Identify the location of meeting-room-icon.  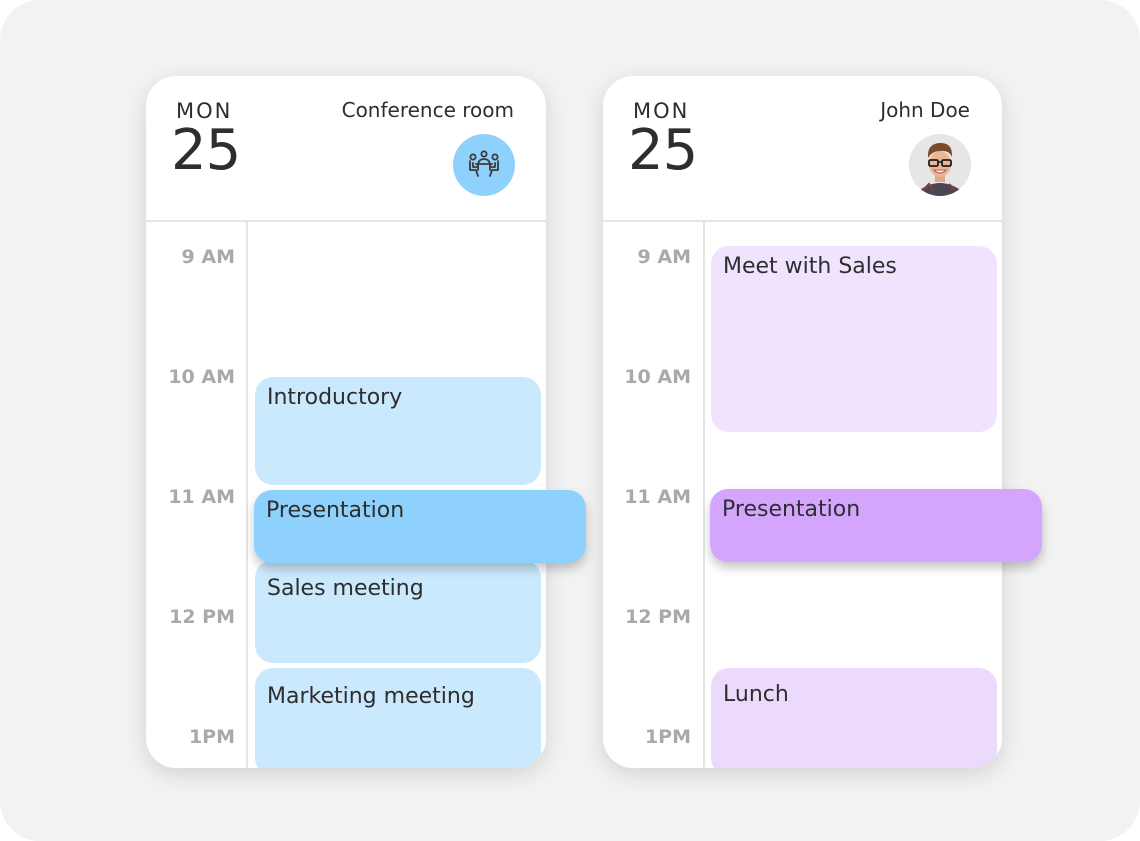
(484, 165).